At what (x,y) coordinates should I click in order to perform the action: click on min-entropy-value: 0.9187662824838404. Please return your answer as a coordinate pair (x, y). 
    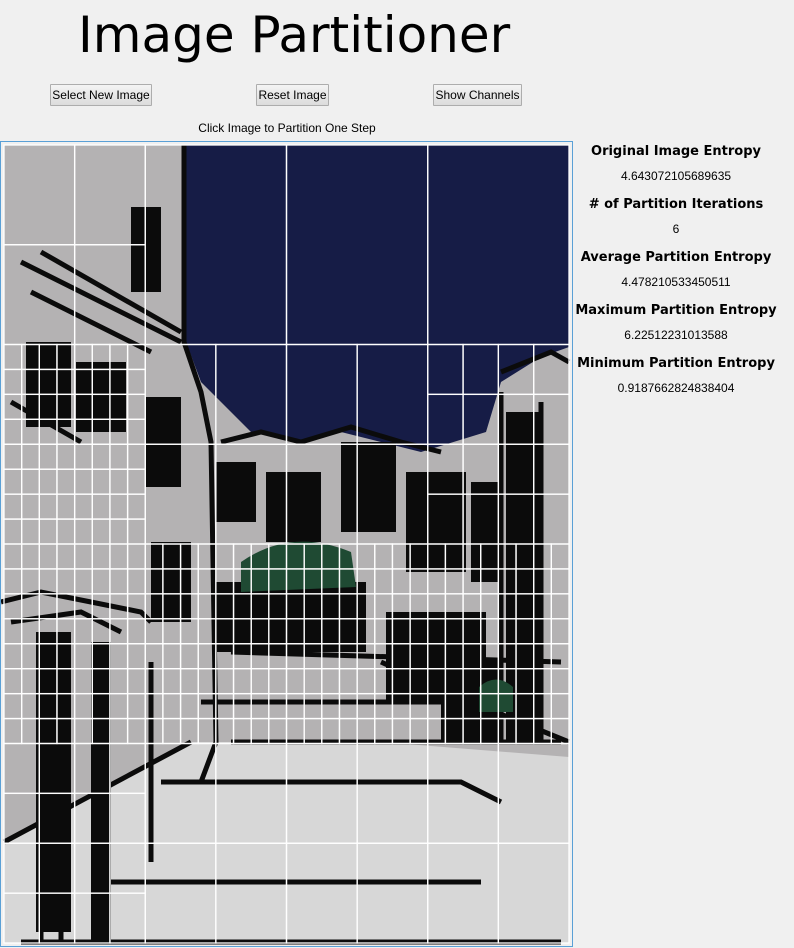
    Looking at the image, I should click on (676, 388).